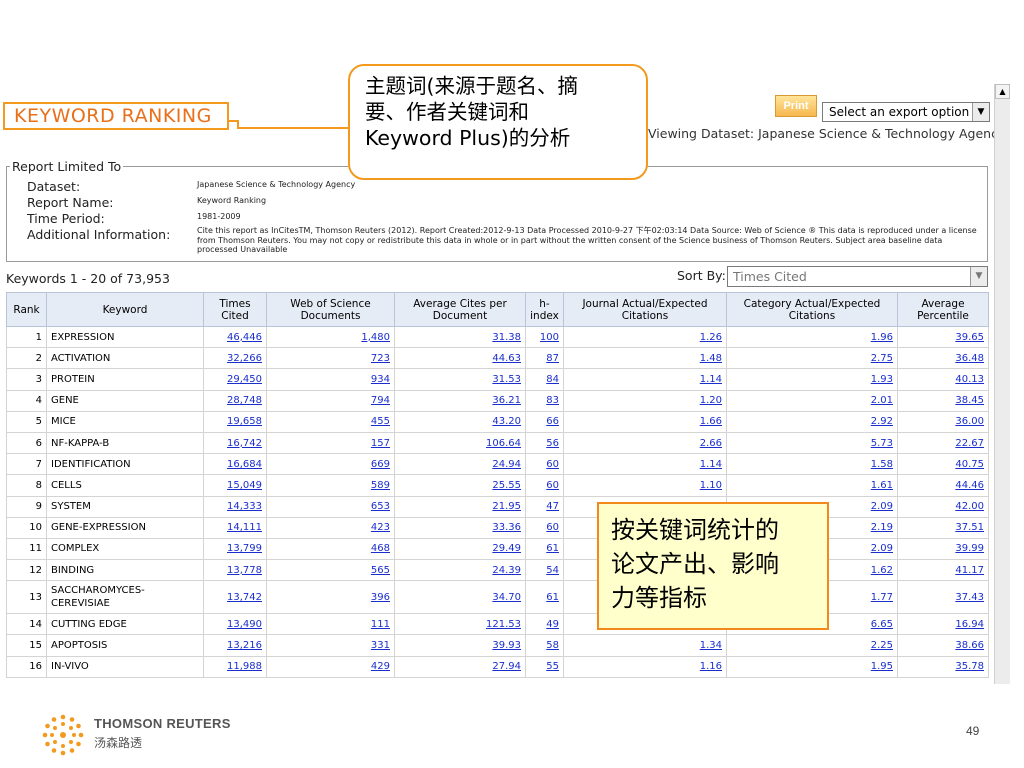 This screenshot has height=768, width=1024. What do you see at coordinates (460, 666) in the screenshot?
I see `metric-link: 27.94` at bounding box center [460, 666].